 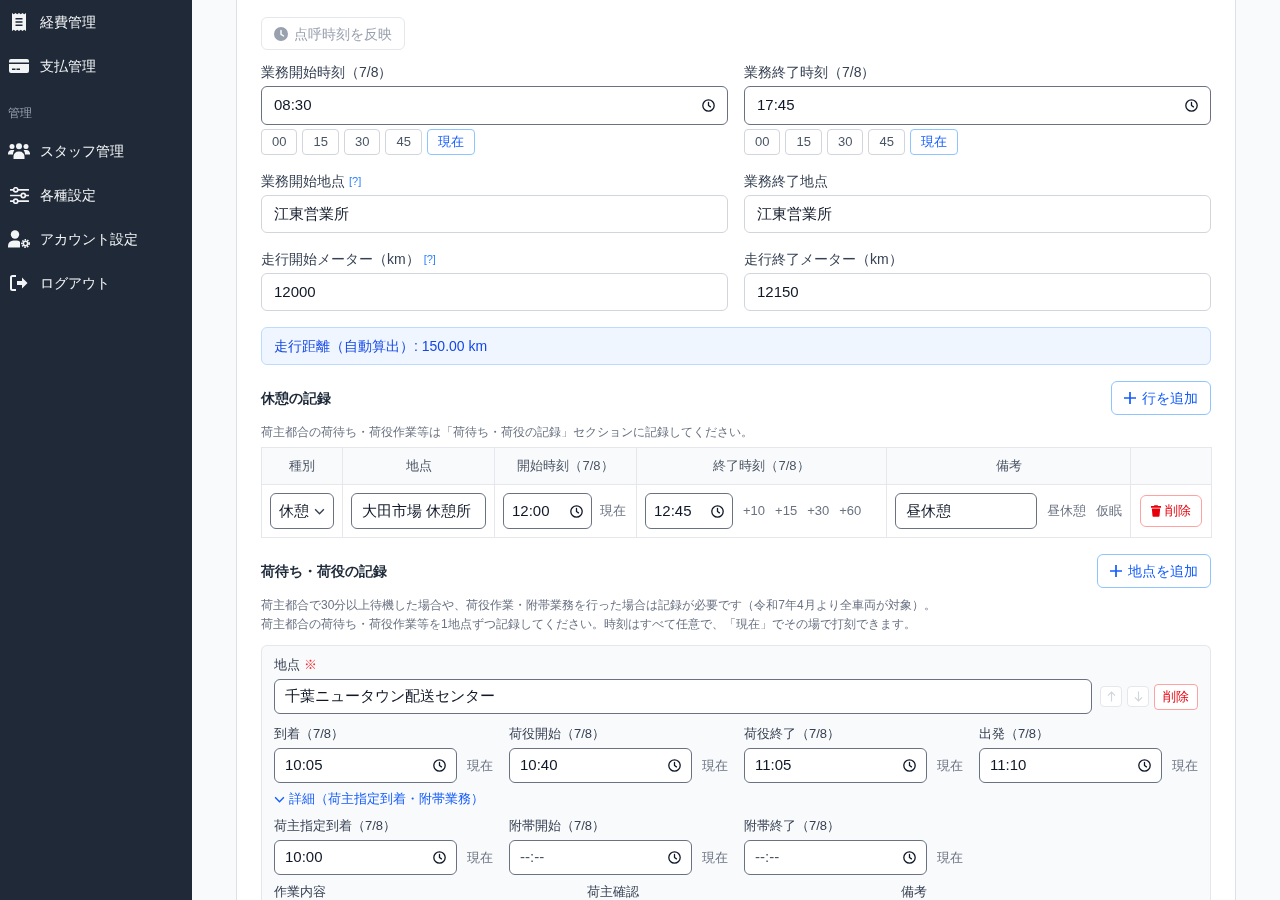 I want to click on field-label: 荷役開始（7/8）, so click(x=558, y=734).